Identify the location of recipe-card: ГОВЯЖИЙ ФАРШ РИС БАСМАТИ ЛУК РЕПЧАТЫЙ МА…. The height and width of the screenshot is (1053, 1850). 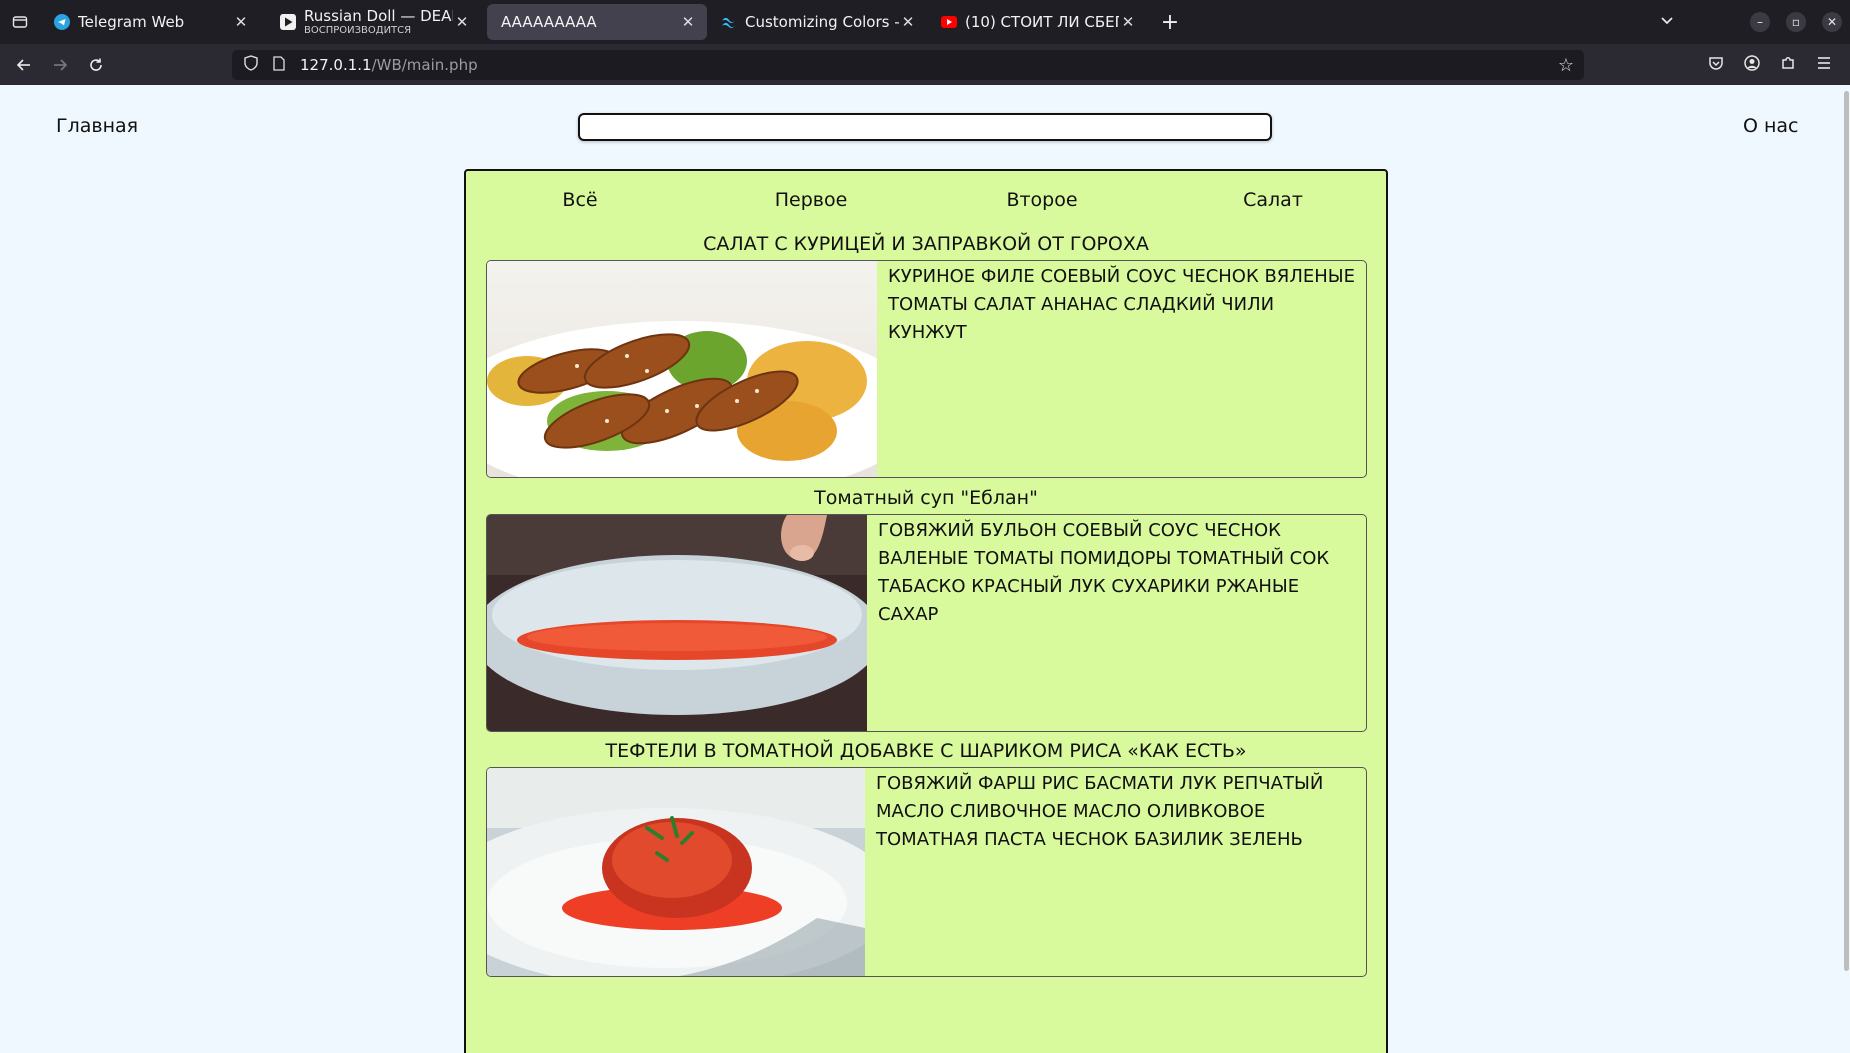
(926, 872).